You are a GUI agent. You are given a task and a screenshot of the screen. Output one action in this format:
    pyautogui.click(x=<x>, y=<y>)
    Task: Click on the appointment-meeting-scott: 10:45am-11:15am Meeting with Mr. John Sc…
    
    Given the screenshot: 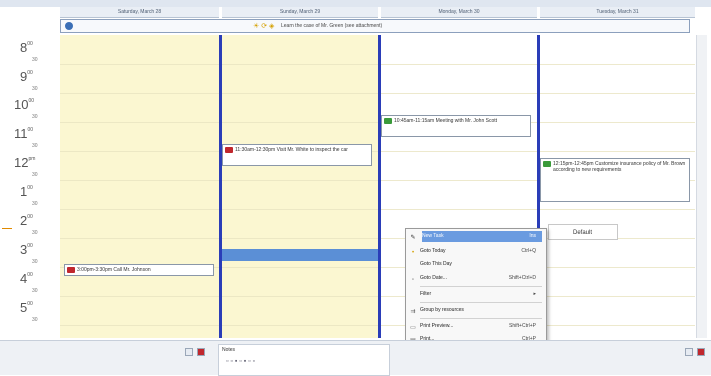 What is the action you would take?
    pyautogui.click(x=456, y=126)
    